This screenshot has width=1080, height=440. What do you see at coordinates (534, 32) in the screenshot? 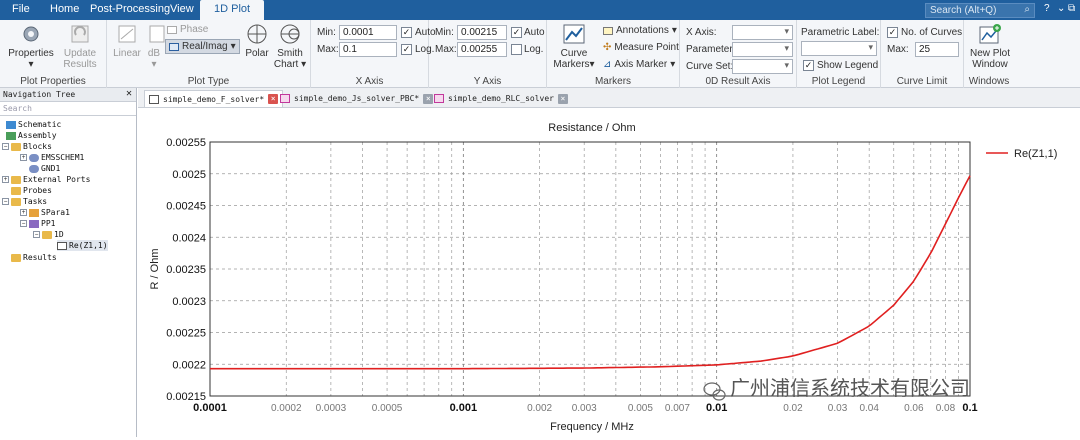
I see `y-auto-label: Auto` at bounding box center [534, 32].